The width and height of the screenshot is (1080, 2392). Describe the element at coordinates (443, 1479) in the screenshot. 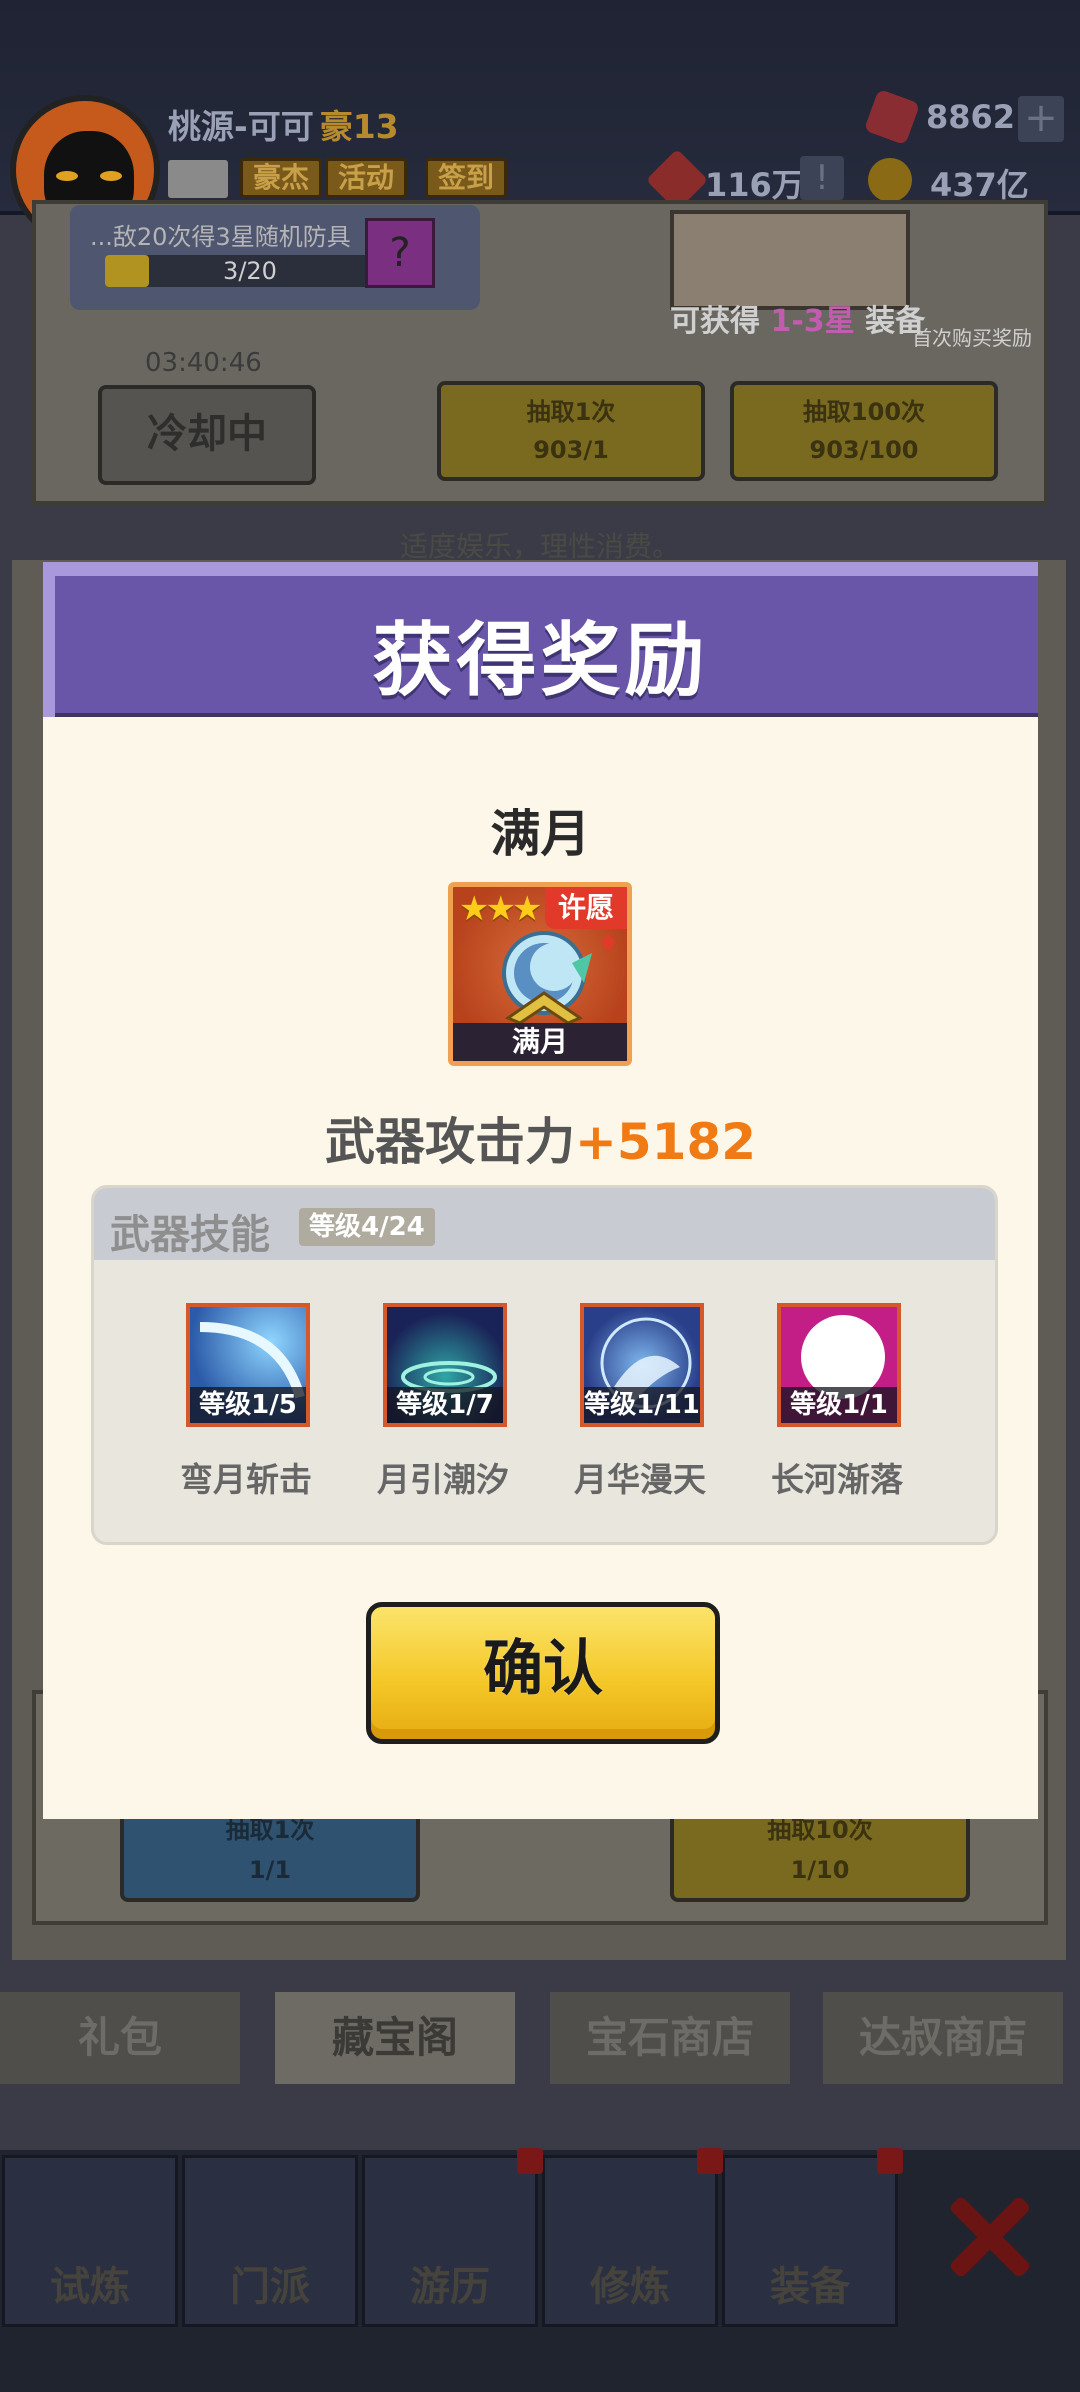

I see `skill-name: 月引潮汐` at that location.